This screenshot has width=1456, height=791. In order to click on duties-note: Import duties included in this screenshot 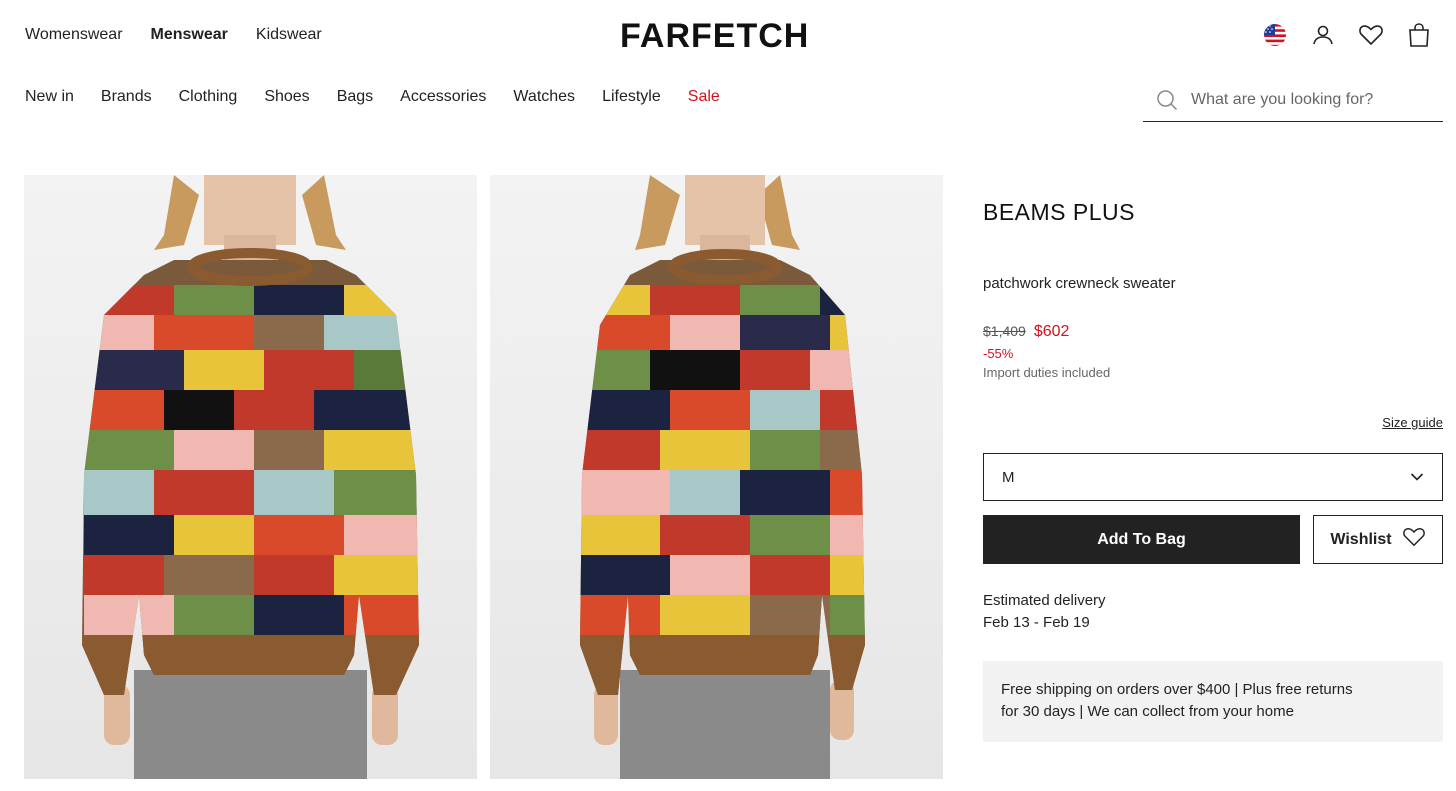, I will do `click(1047, 372)`.